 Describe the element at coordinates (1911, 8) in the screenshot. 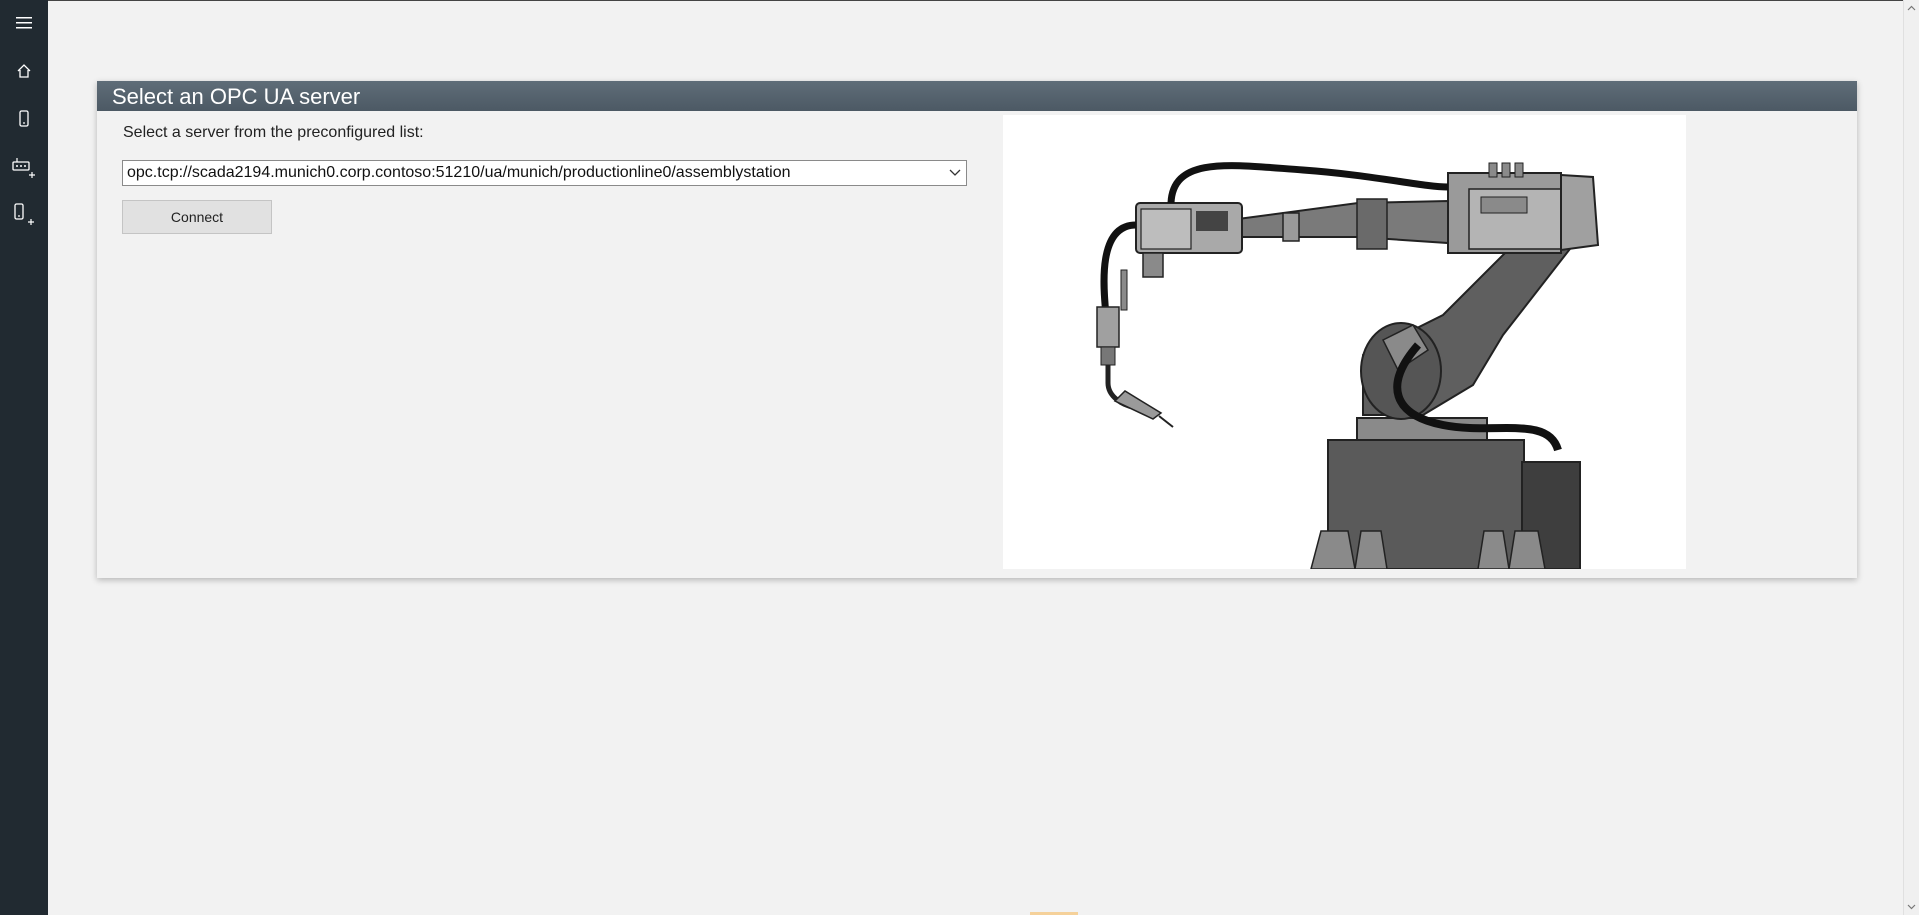

I see `scroll-up-icon` at that location.